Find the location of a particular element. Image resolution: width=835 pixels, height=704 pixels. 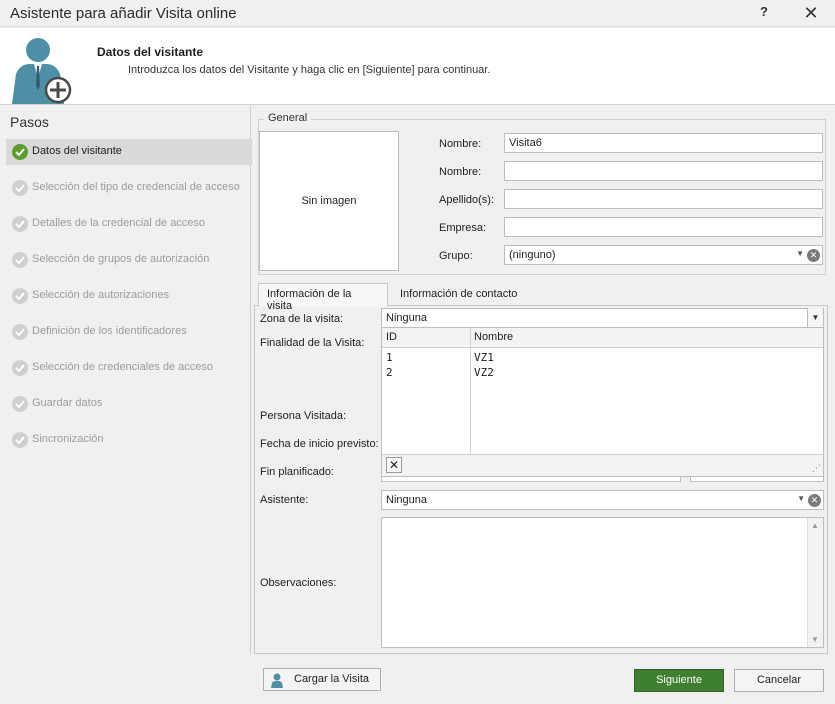

close-icon: ✕ is located at coordinates (394, 465).